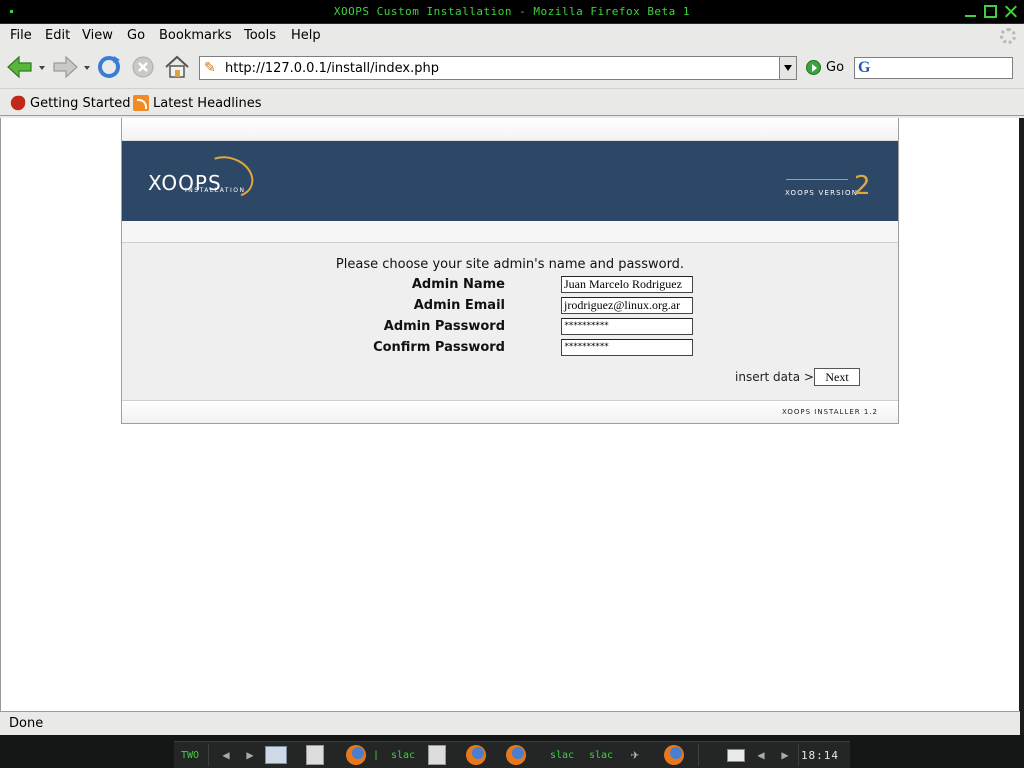 The height and width of the screenshot is (768, 1024). Describe the element at coordinates (813, 67) in the screenshot. I see `go-icon` at that location.